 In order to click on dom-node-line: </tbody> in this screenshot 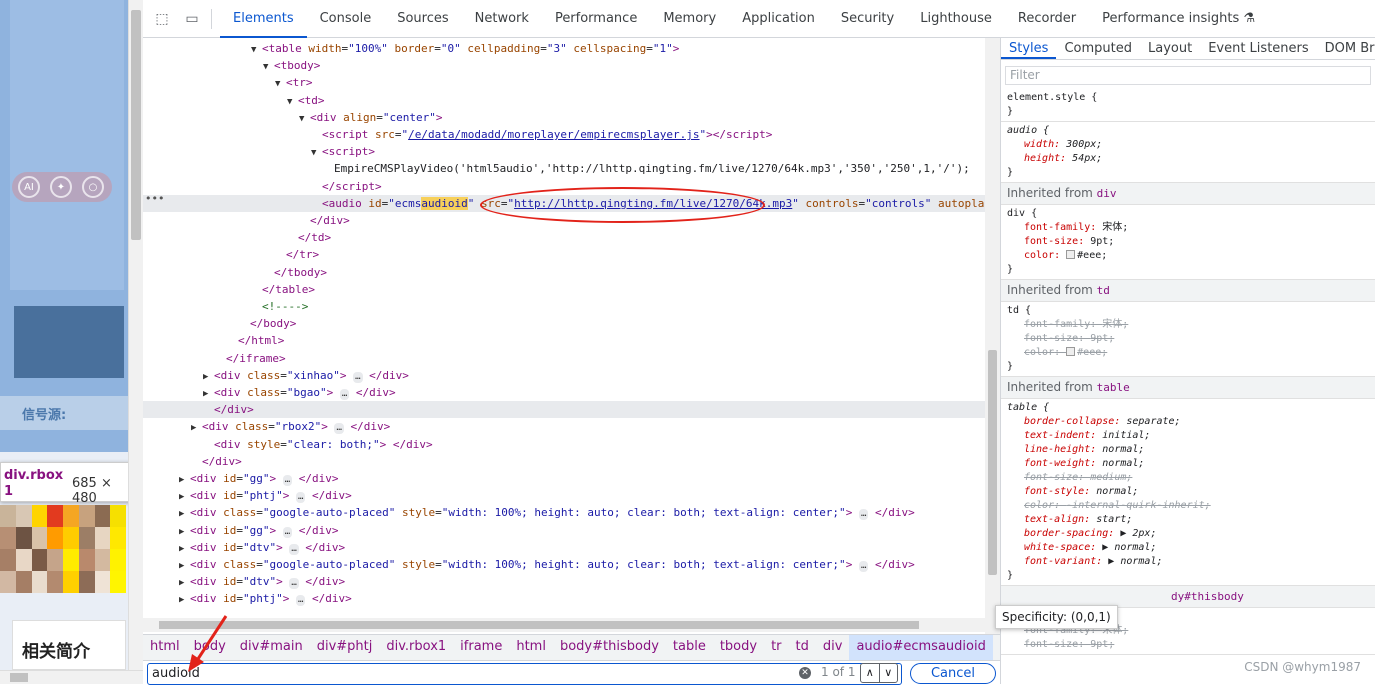, I will do `click(564, 272)`.